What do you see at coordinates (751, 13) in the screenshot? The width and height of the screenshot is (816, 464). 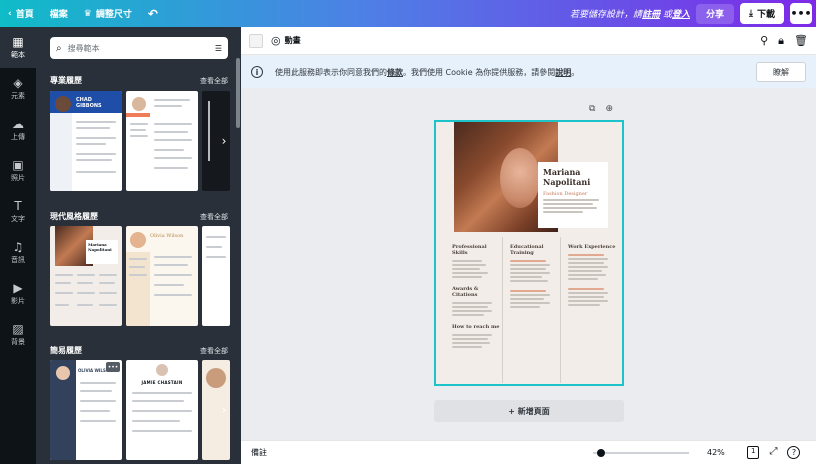 I see `download-icon: ⤓` at bounding box center [751, 13].